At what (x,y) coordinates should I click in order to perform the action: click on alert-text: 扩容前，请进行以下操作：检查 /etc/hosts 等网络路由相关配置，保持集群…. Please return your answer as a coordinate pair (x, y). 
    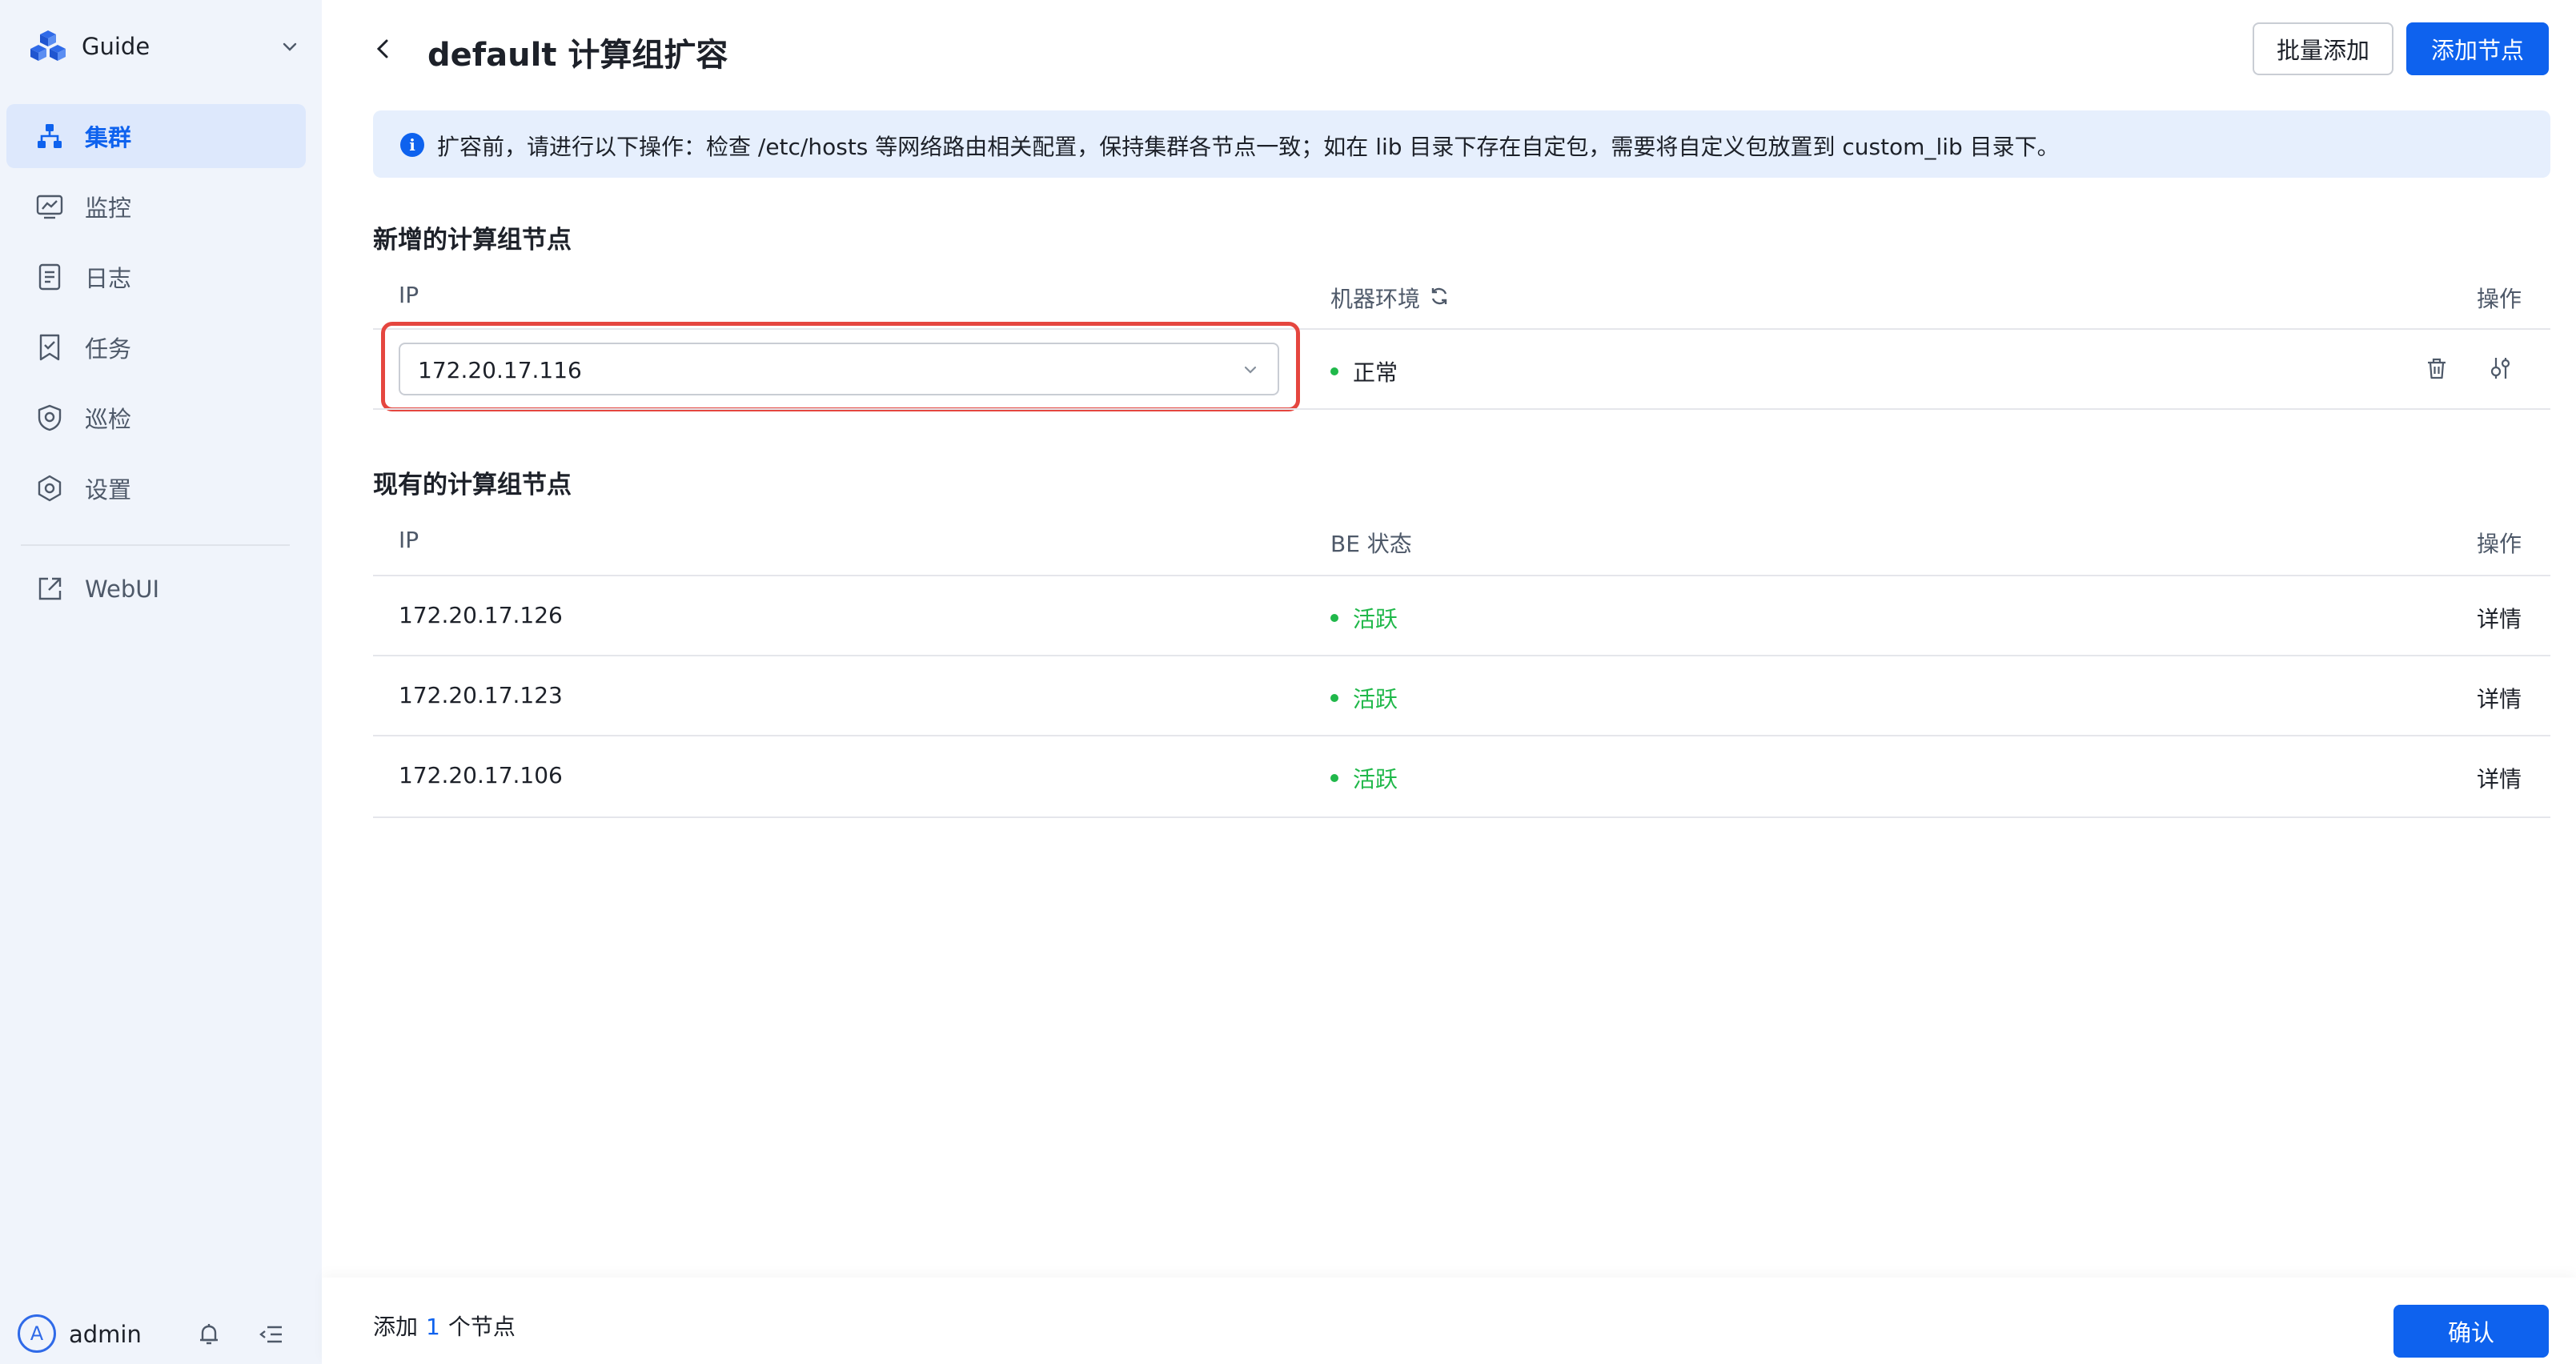
    Looking at the image, I should click on (1249, 147).